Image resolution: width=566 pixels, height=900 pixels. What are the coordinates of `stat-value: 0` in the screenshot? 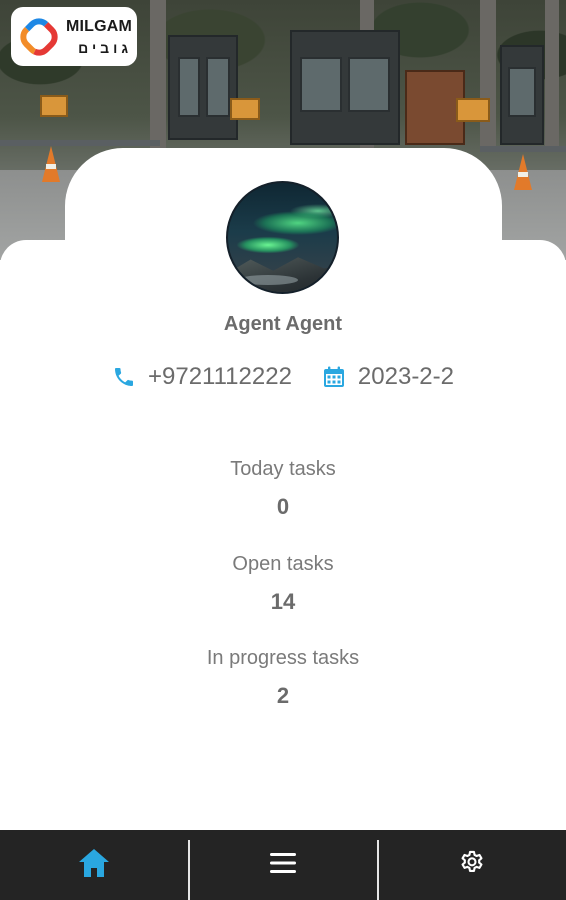 It's located at (283, 506).